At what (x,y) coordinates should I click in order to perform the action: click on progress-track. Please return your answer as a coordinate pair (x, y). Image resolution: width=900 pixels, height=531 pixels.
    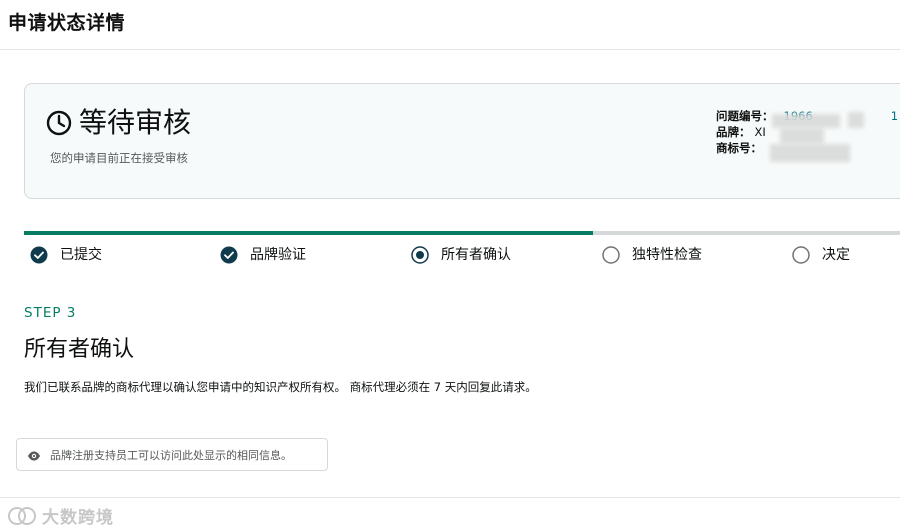
    Looking at the image, I should click on (462, 233).